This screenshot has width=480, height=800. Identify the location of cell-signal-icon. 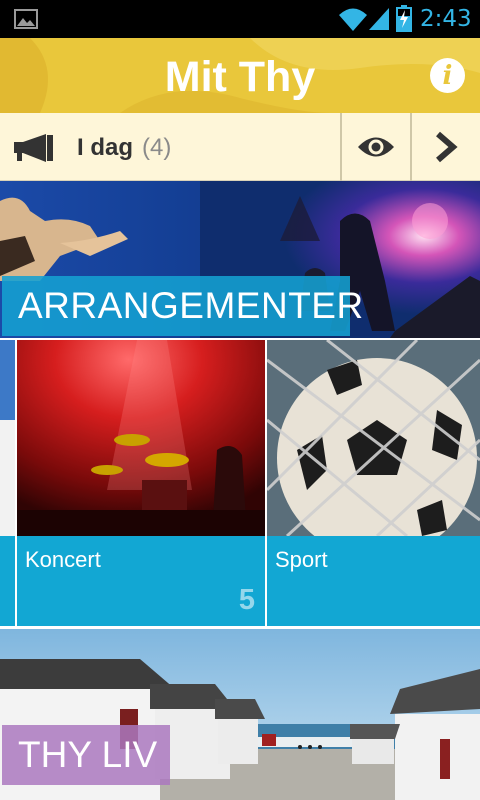
(379, 19).